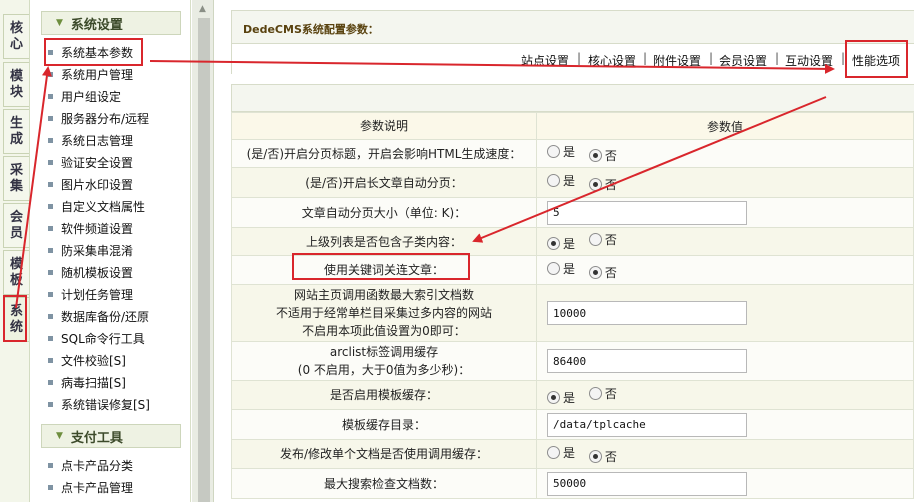 This screenshot has width=914, height=502. What do you see at coordinates (545, 60) in the screenshot?
I see `tab-site-settings: 站点设置` at bounding box center [545, 60].